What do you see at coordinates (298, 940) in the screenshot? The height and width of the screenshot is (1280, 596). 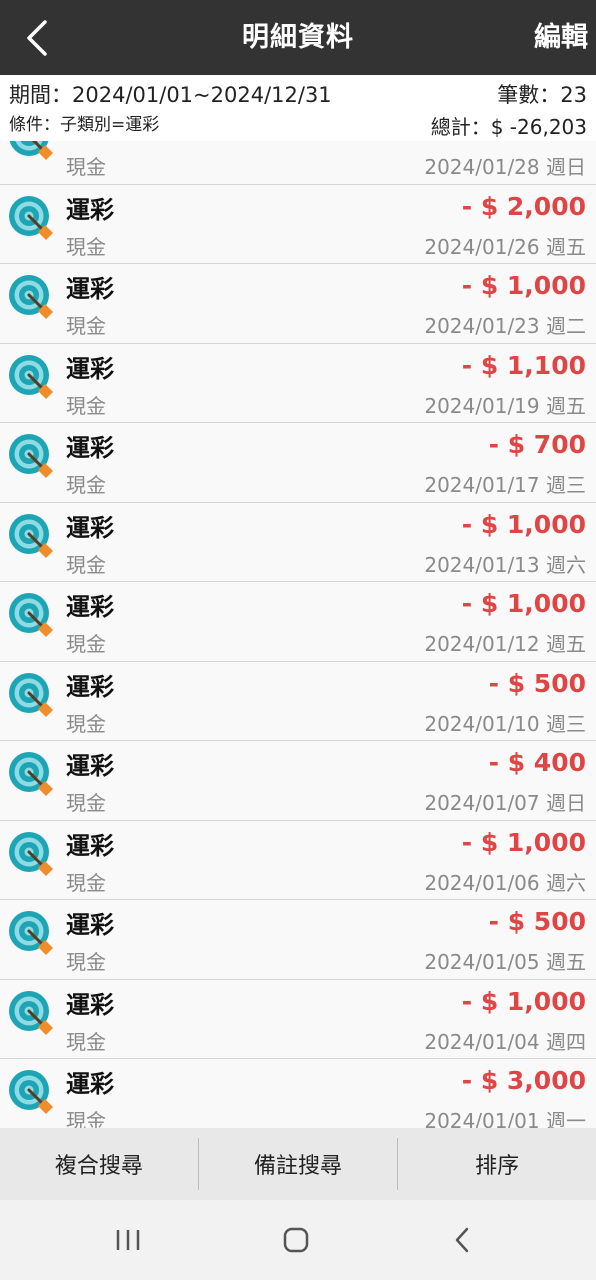 I see `list-item: 運彩現金 - $ 500 2024/01/05 週五` at bounding box center [298, 940].